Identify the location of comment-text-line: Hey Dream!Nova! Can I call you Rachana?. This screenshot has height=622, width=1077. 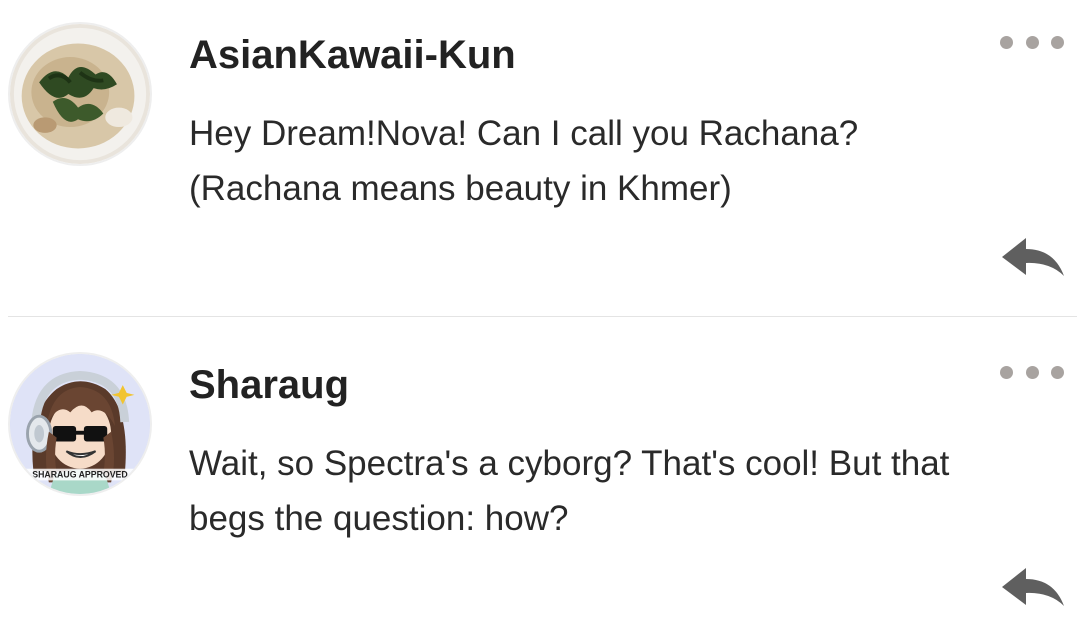
(524, 133).